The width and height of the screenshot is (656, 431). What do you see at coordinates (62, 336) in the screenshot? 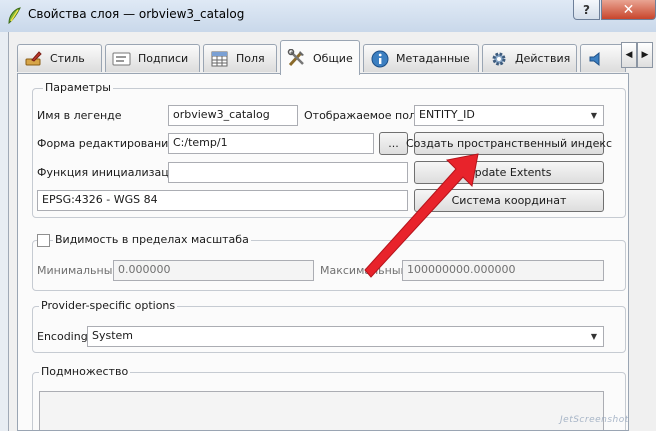
I see `encoding-label: Encoding` at bounding box center [62, 336].